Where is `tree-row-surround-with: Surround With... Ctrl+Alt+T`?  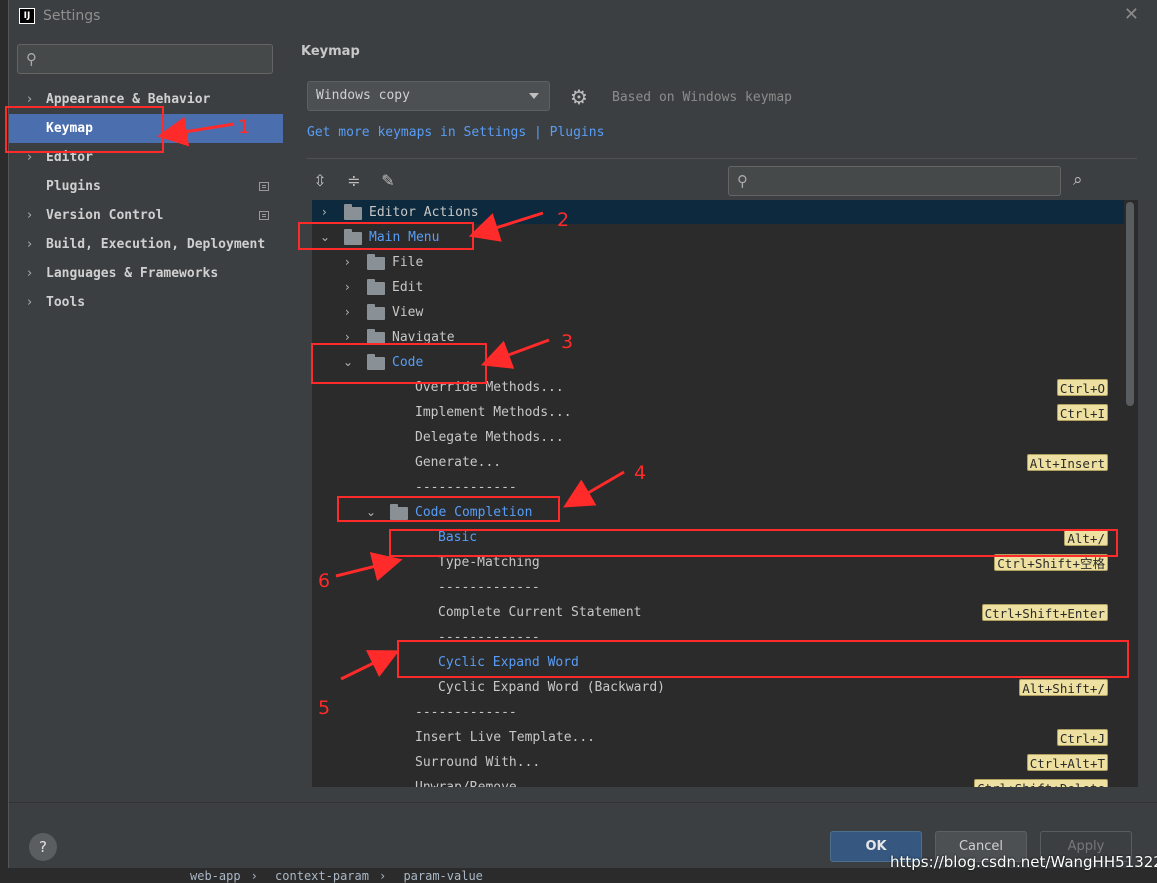 tree-row-surround-with: Surround With... Ctrl+Alt+T is located at coordinates (718, 762).